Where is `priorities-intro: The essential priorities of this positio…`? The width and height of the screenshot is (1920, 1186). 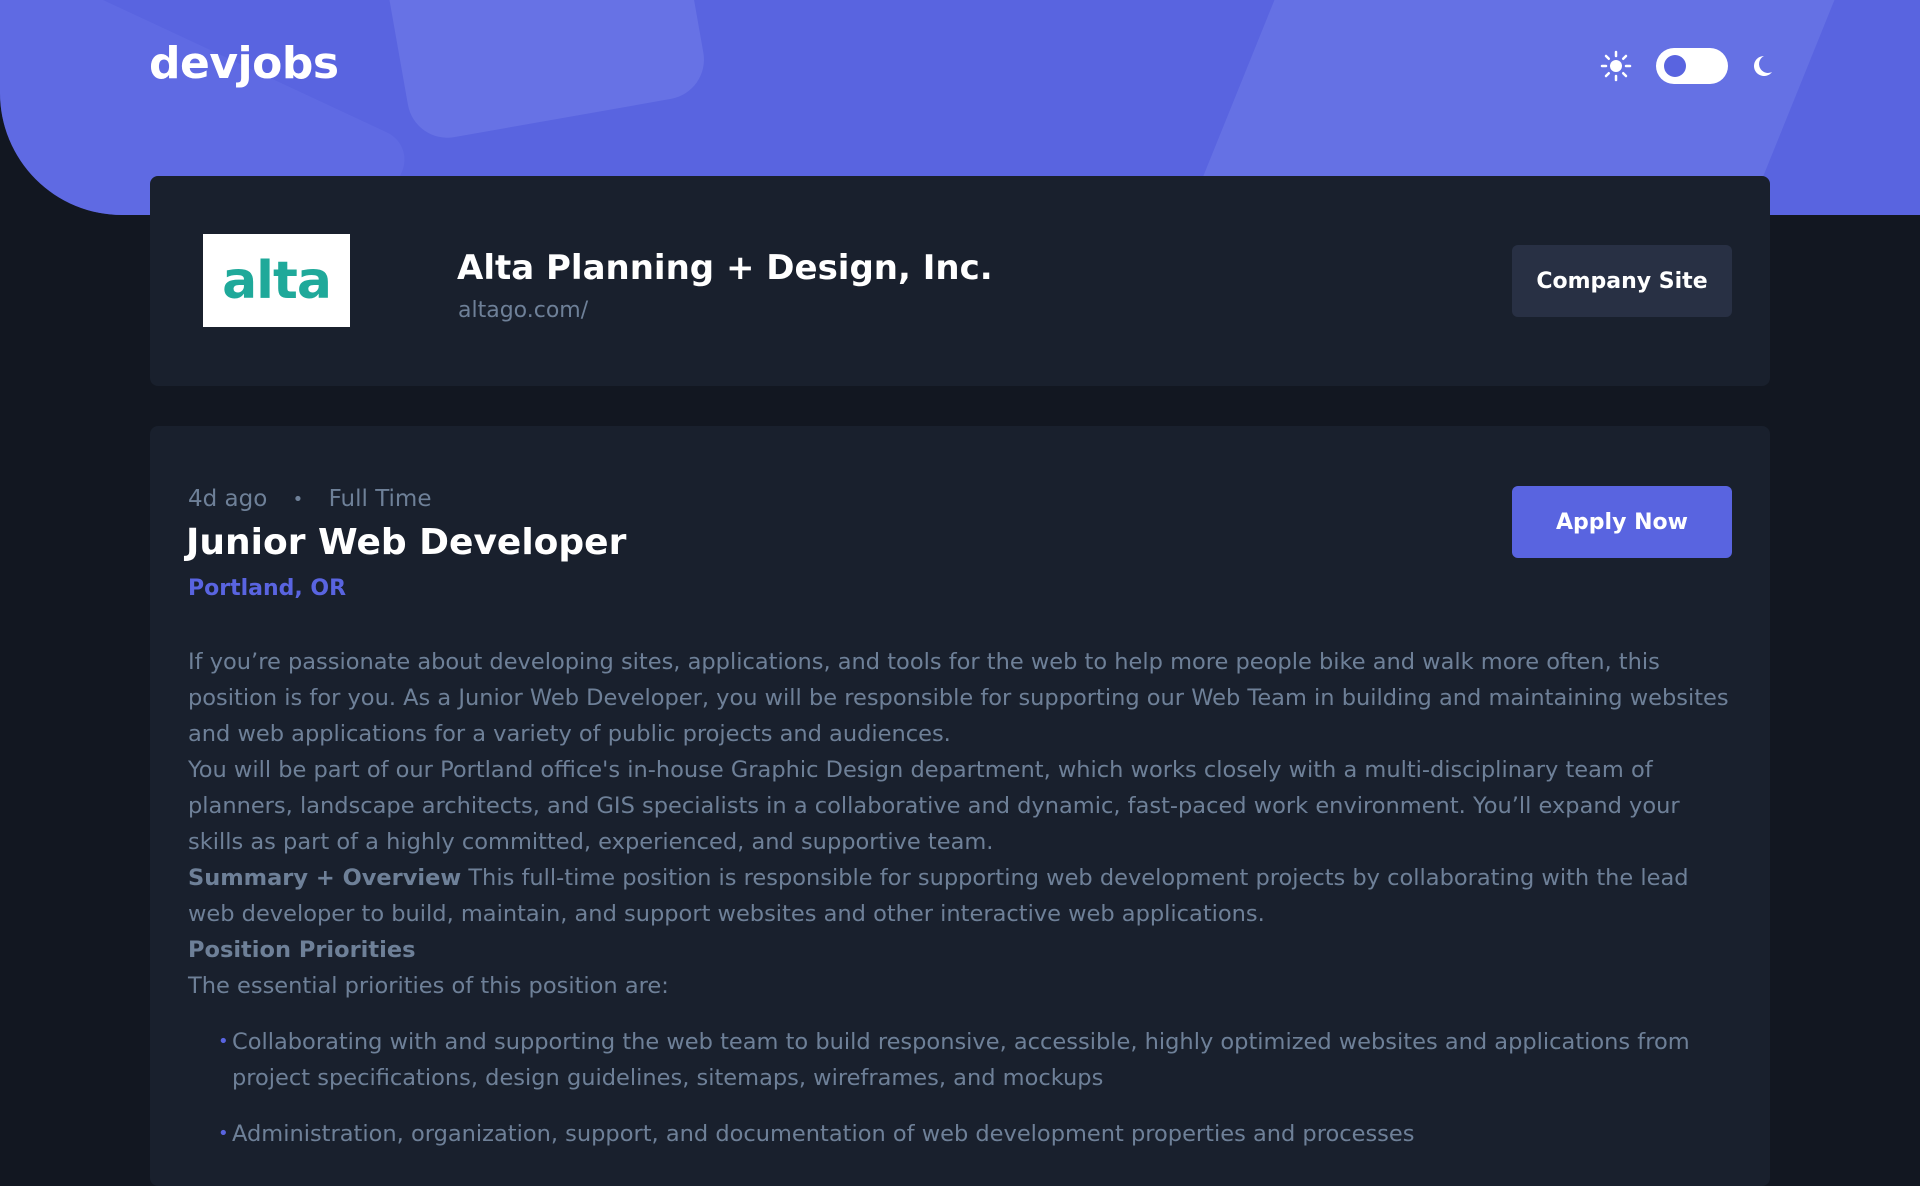
priorities-intro: The essential priorities of this positio… is located at coordinates (428, 986).